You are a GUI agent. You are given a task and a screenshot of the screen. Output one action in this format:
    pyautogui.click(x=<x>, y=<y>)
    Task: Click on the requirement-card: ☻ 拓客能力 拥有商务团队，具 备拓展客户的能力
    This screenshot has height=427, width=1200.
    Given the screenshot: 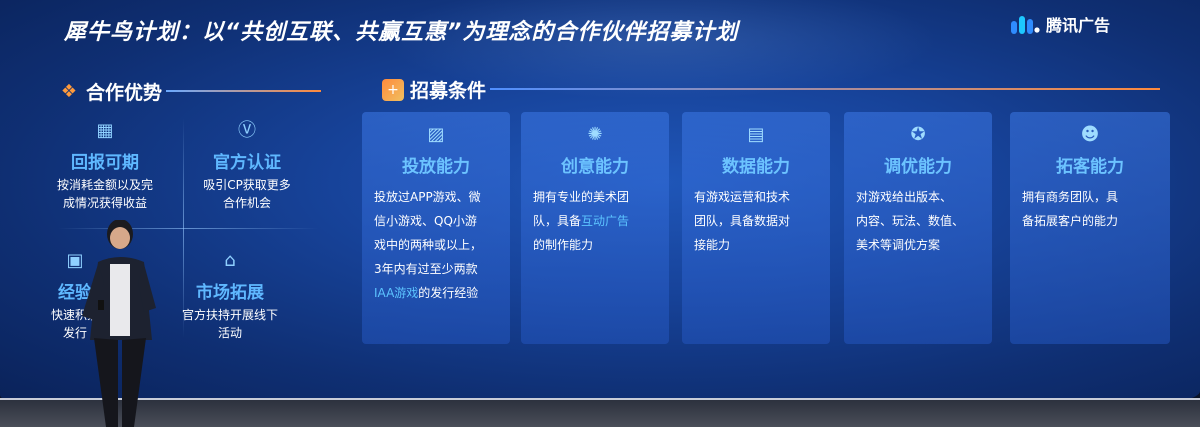 What is the action you would take?
    pyautogui.click(x=1090, y=228)
    